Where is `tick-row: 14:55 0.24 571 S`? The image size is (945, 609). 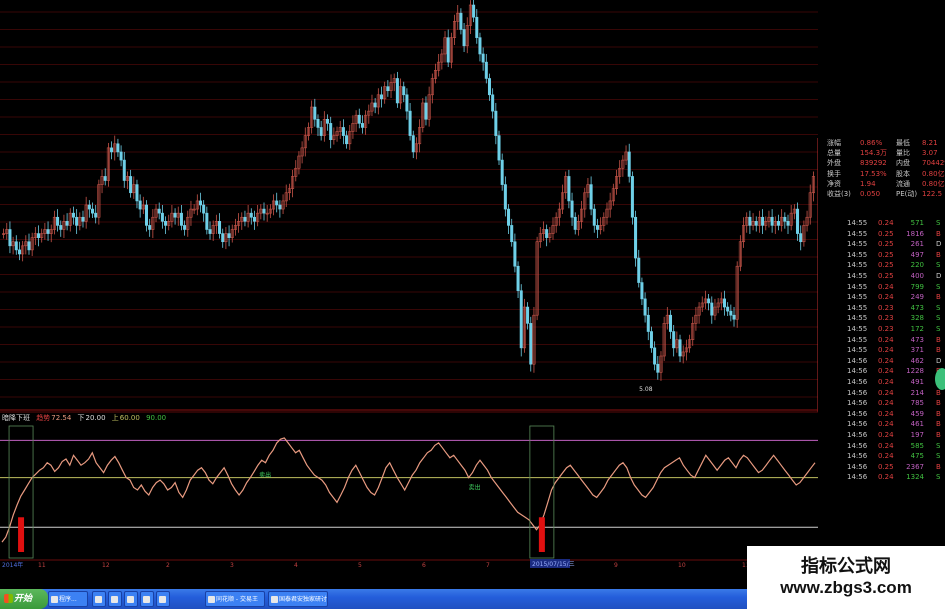
tick-row: 14:55 0.24 571 S is located at coordinates (881, 223).